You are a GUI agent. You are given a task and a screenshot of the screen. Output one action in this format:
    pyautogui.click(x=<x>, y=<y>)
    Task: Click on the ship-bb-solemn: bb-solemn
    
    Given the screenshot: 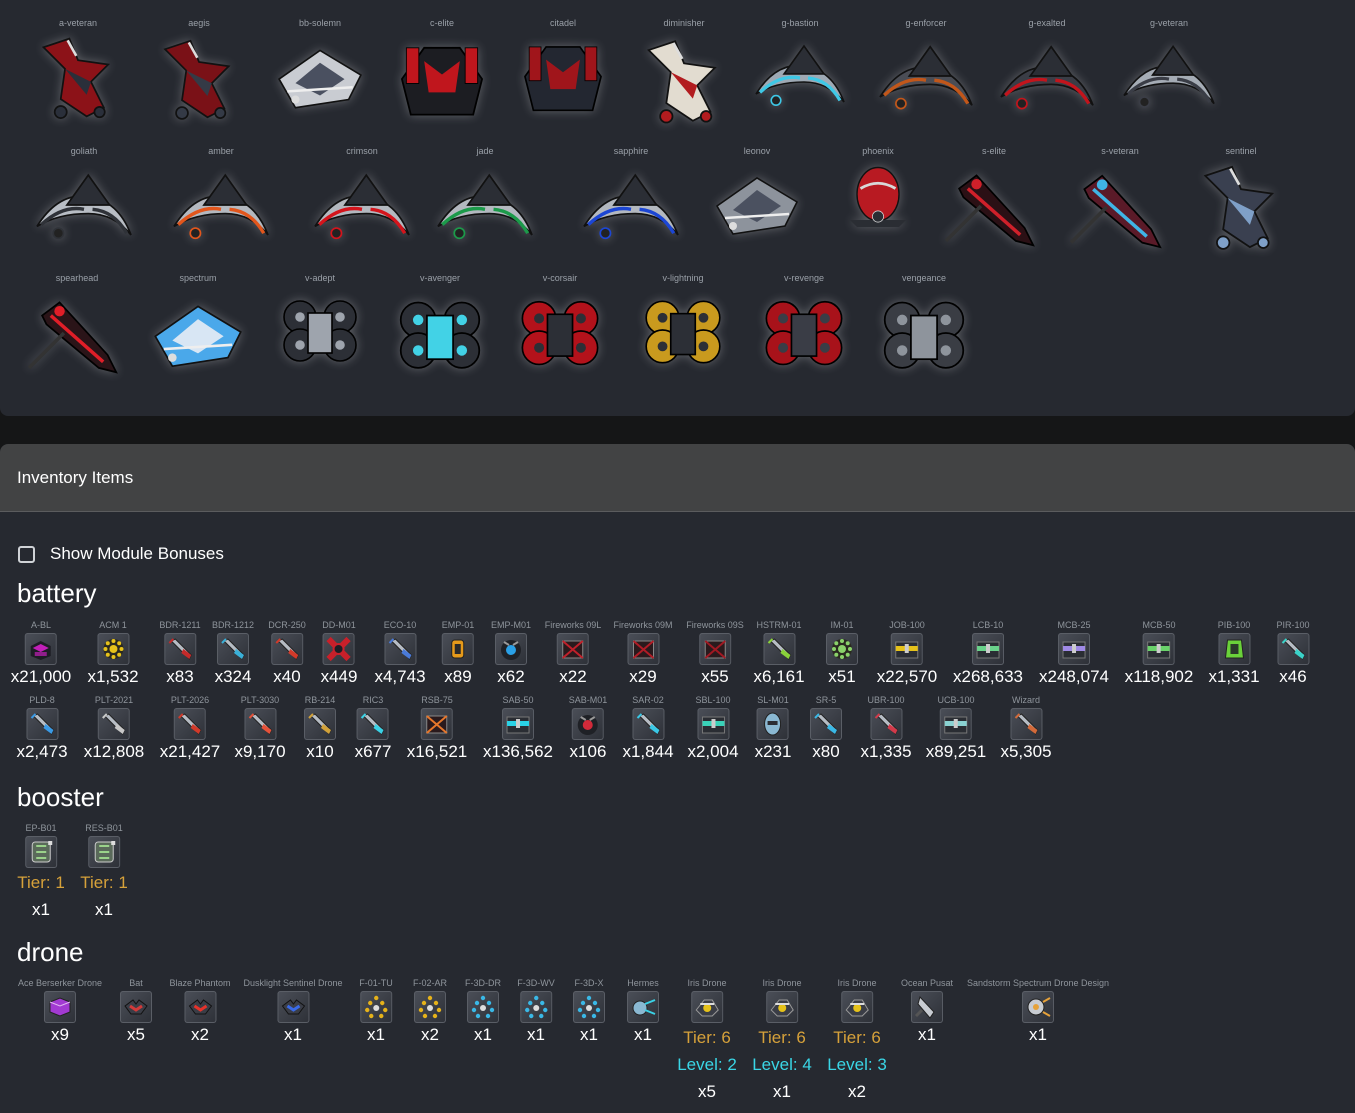 What is the action you would take?
    pyautogui.click(x=320, y=69)
    